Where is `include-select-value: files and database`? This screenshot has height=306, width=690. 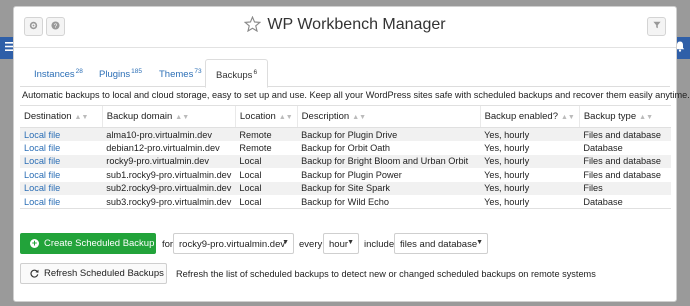 include-select-value: files and database is located at coordinates (439, 244).